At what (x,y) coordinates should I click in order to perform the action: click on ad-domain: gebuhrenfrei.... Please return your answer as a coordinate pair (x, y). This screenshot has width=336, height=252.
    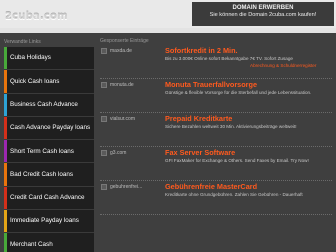
    Looking at the image, I should click on (140, 187).